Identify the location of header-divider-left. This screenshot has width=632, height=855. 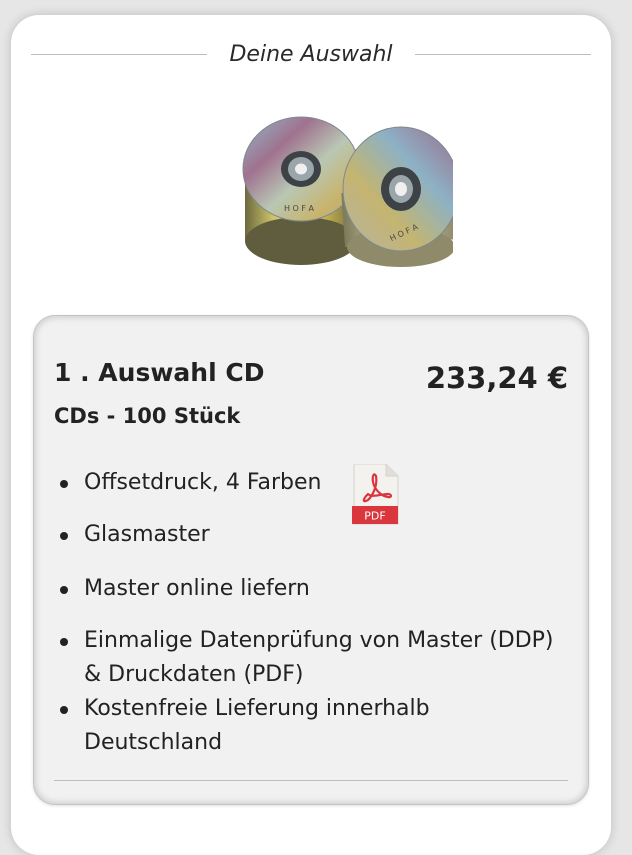
(119, 54).